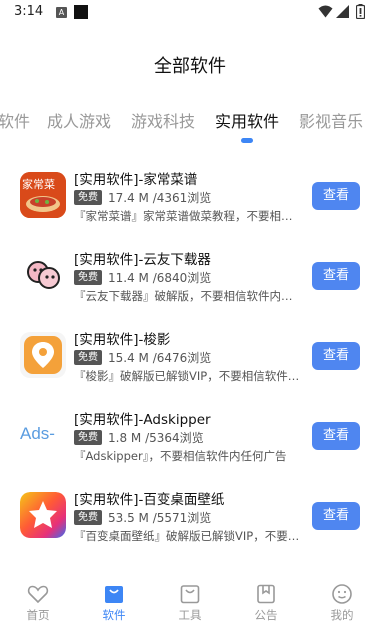  What do you see at coordinates (114, 594) in the screenshot?
I see `bag-icon` at bounding box center [114, 594].